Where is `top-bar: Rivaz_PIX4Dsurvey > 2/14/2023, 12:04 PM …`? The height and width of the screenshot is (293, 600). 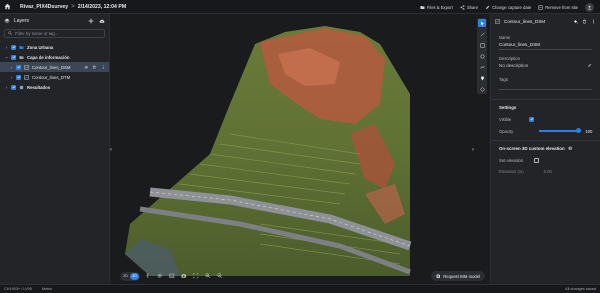
top-bar: Rivaz_PIX4Dsurvey > 2/14/2023, 12:04 PM … is located at coordinates (300, 7).